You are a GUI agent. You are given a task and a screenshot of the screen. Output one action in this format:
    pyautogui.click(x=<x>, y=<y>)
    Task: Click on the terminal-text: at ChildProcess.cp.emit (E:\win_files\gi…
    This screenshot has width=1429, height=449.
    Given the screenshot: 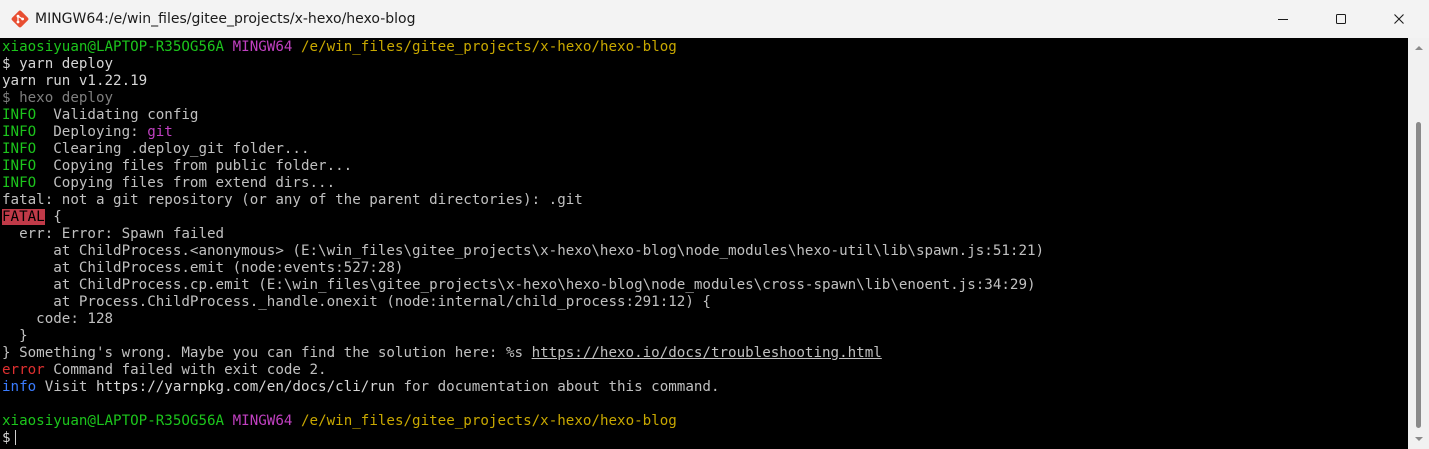 What is the action you would take?
    pyautogui.click(x=519, y=285)
    